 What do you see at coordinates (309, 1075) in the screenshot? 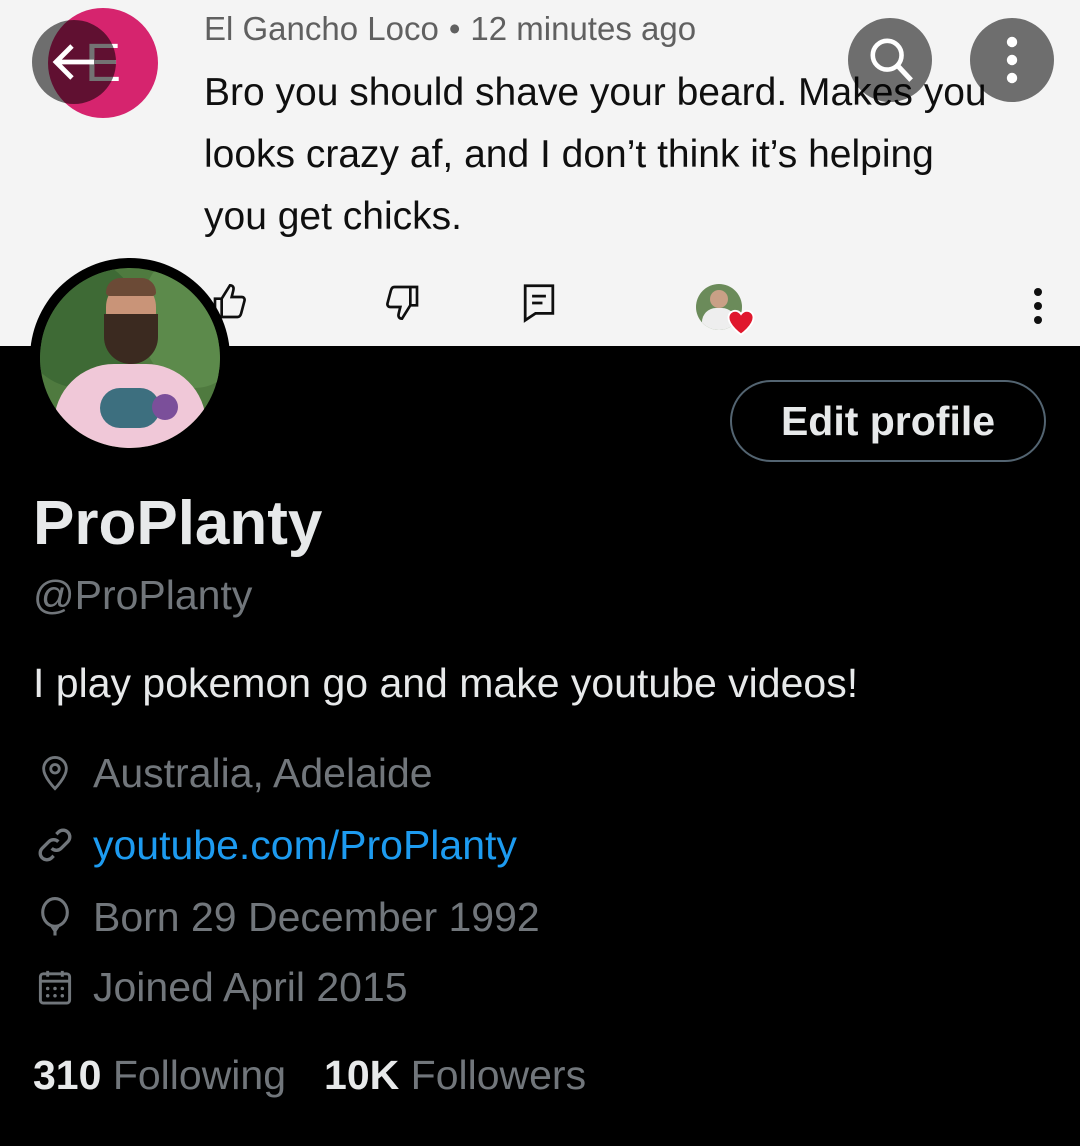
I see `follow-stats: 310 Following 10K Followers` at bounding box center [309, 1075].